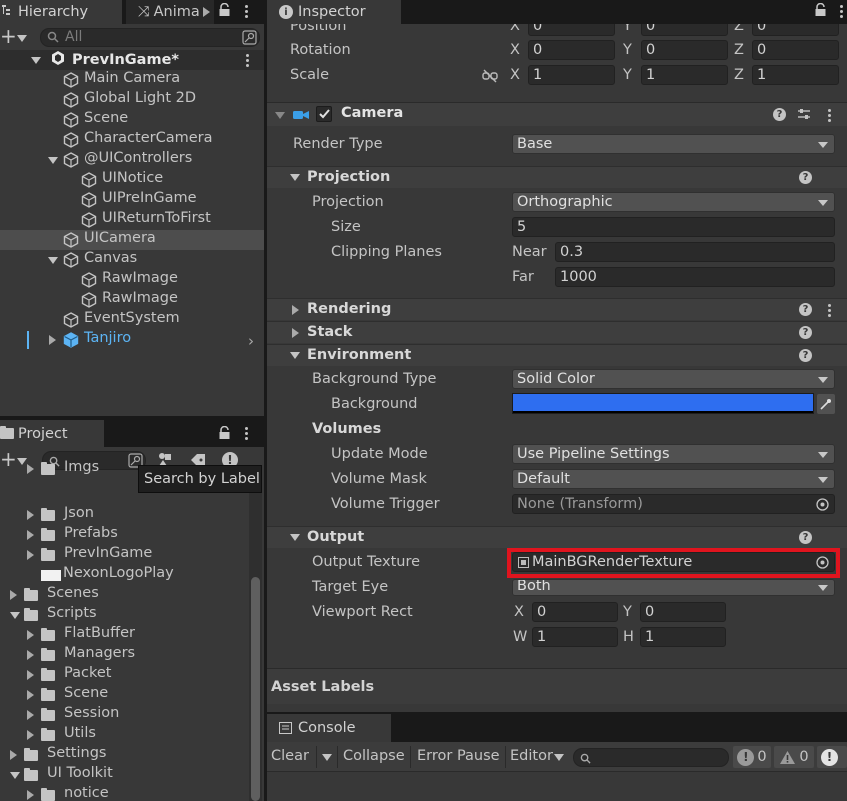  I want to click on rotation-x-field: 0, so click(571, 50).